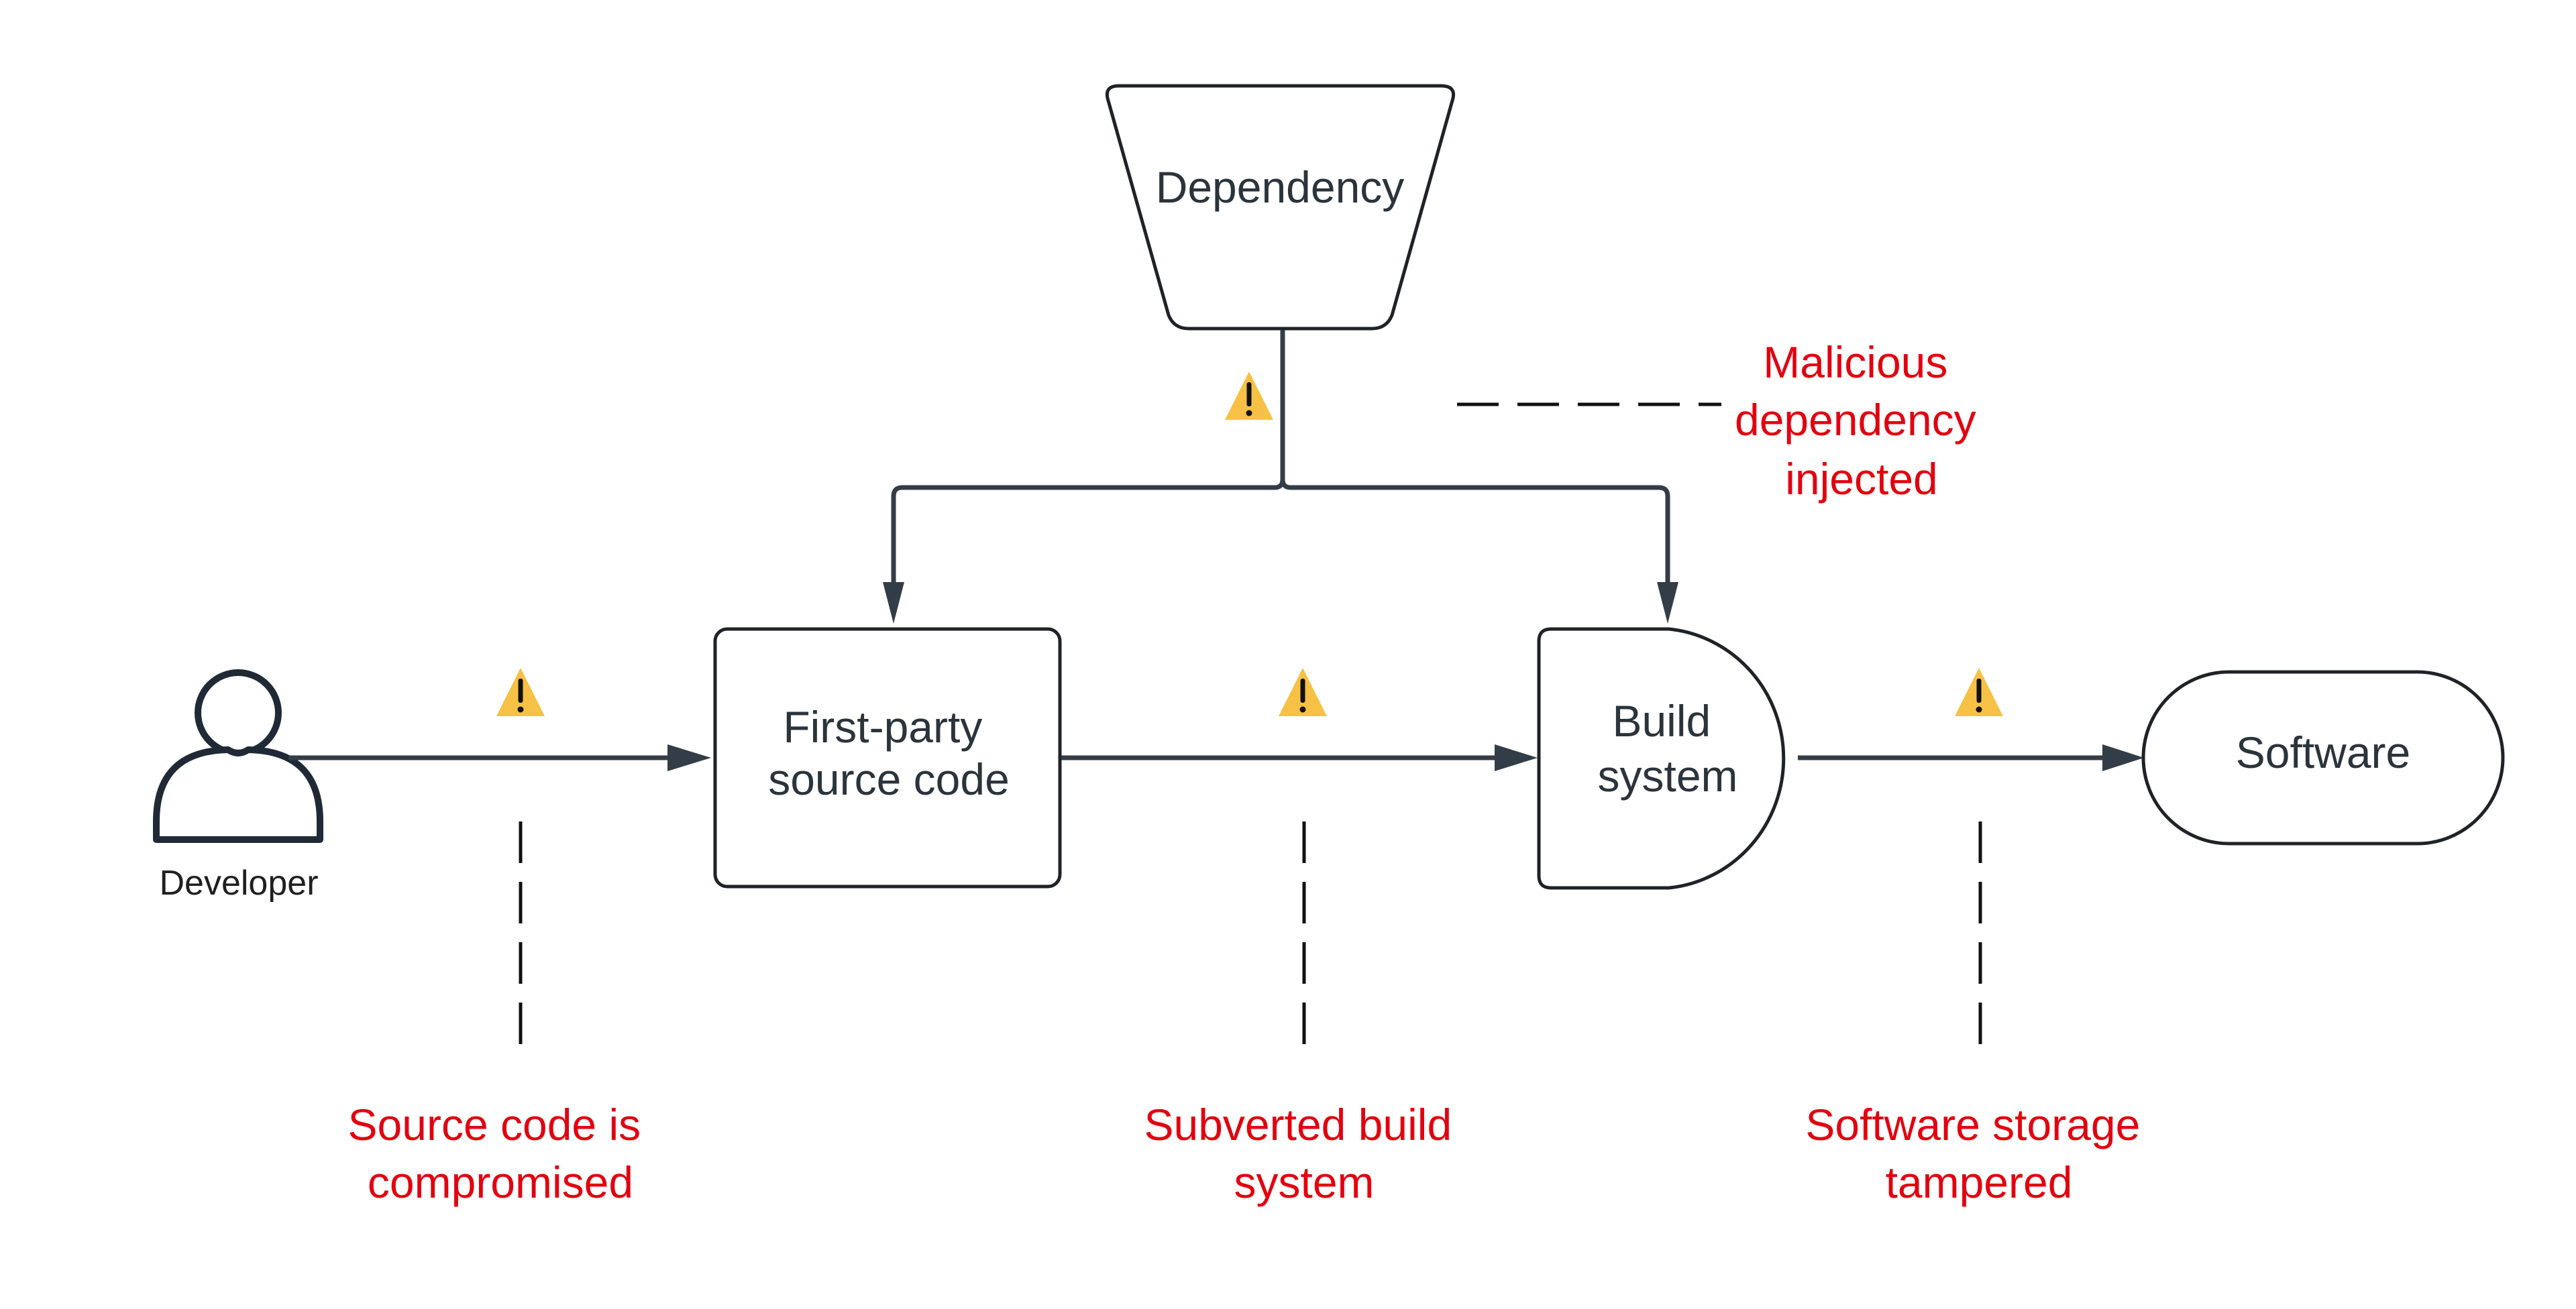 This screenshot has height=1309, width=2576. Describe the element at coordinates (1667, 776) in the screenshot. I see `build-system-label-line-2: system` at that location.